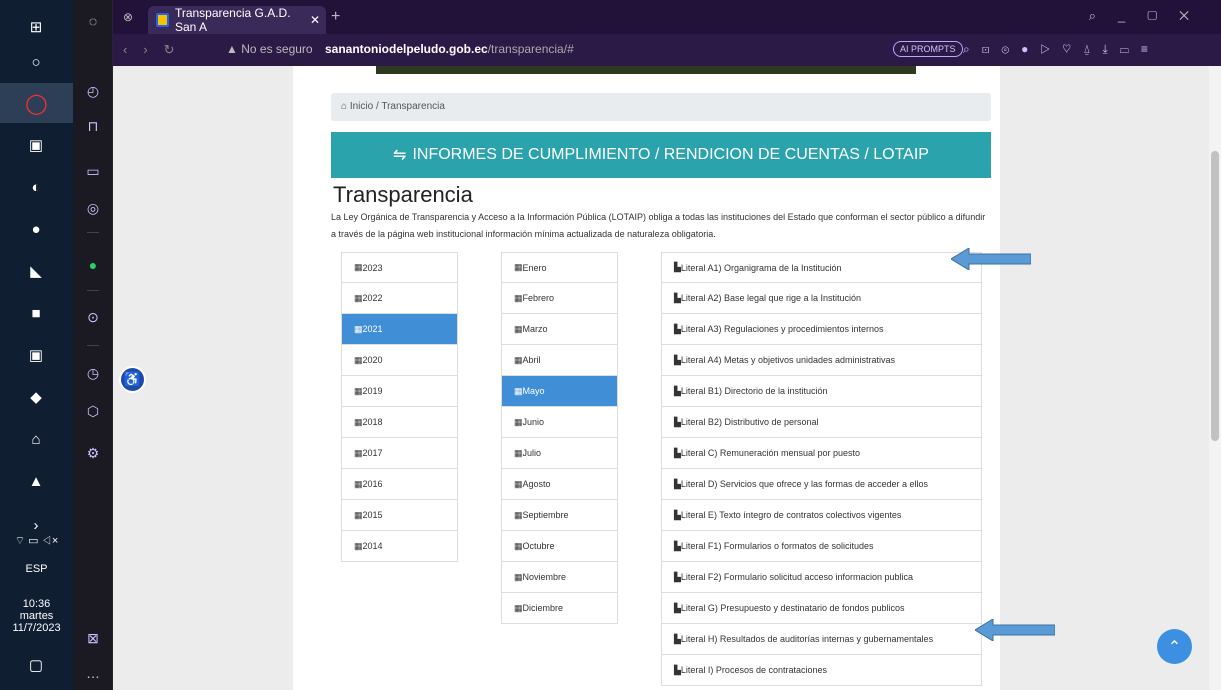 The width and height of the screenshot is (1221, 690). I want to click on year-item: ▦ 2014, so click(399, 546).